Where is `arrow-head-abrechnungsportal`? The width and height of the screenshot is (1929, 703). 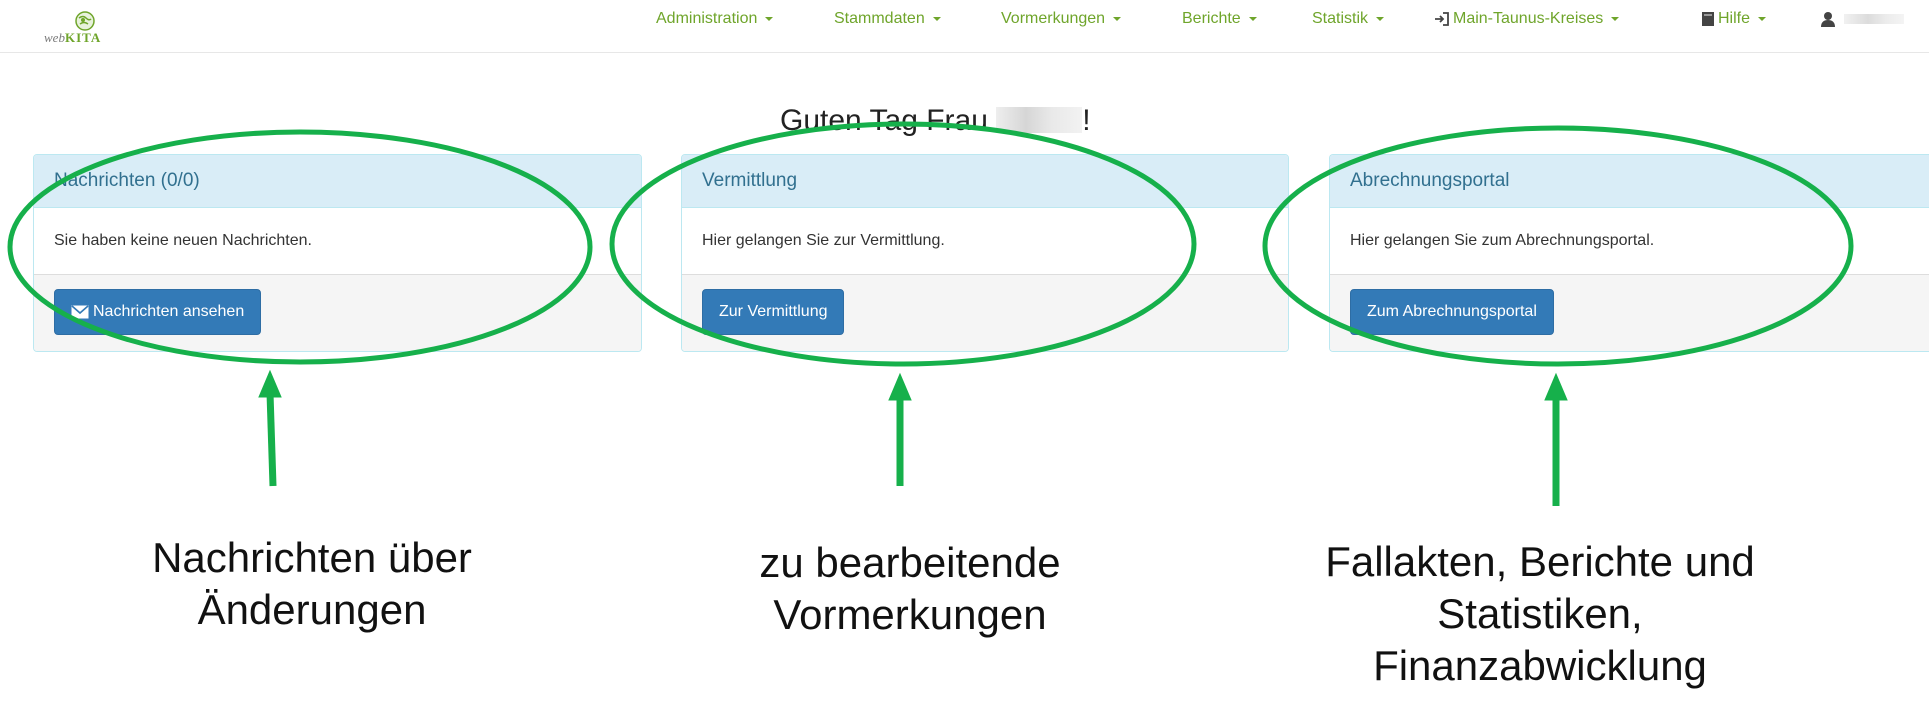 arrow-head-abrechnungsportal is located at coordinates (1556, 386).